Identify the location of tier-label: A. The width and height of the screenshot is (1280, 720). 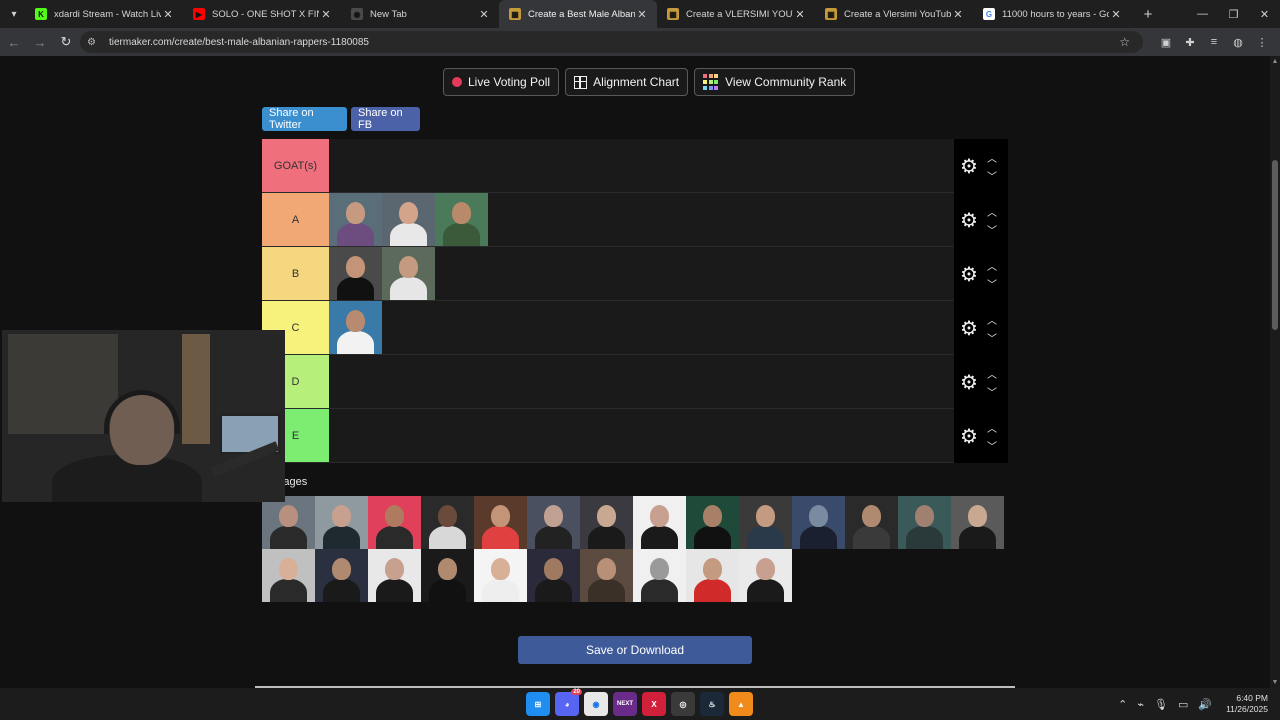
(295, 219).